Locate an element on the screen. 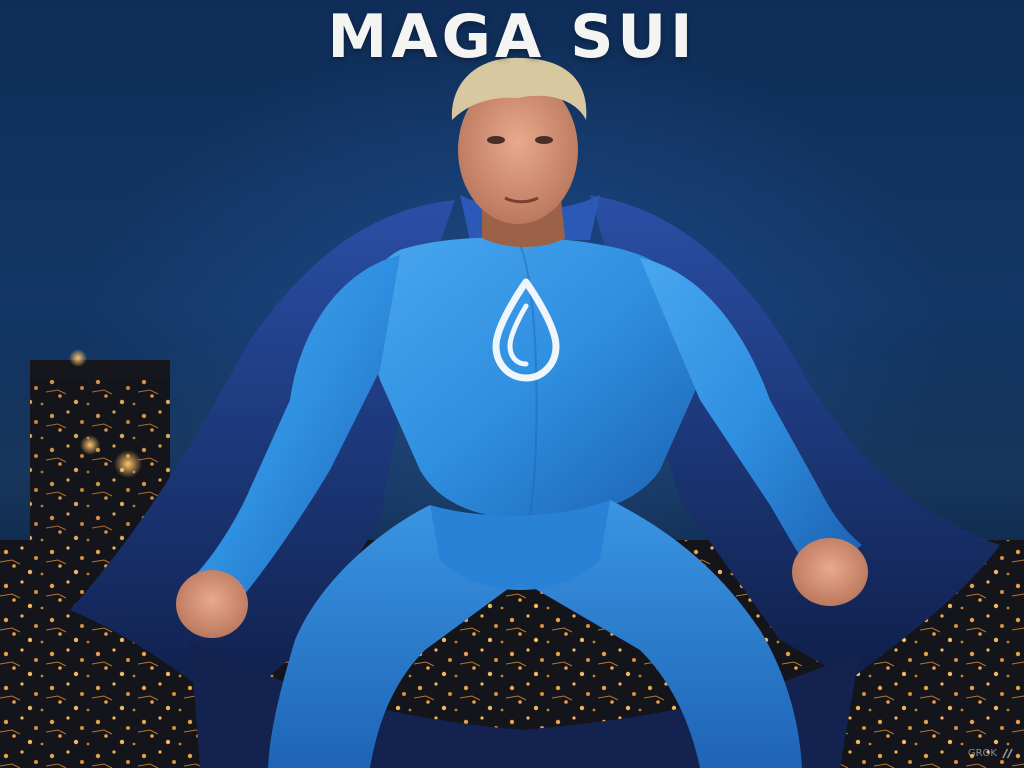 This screenshot has width=1024, height=768. headline-title: MAGA SUI is located at coordinates (512, 37).